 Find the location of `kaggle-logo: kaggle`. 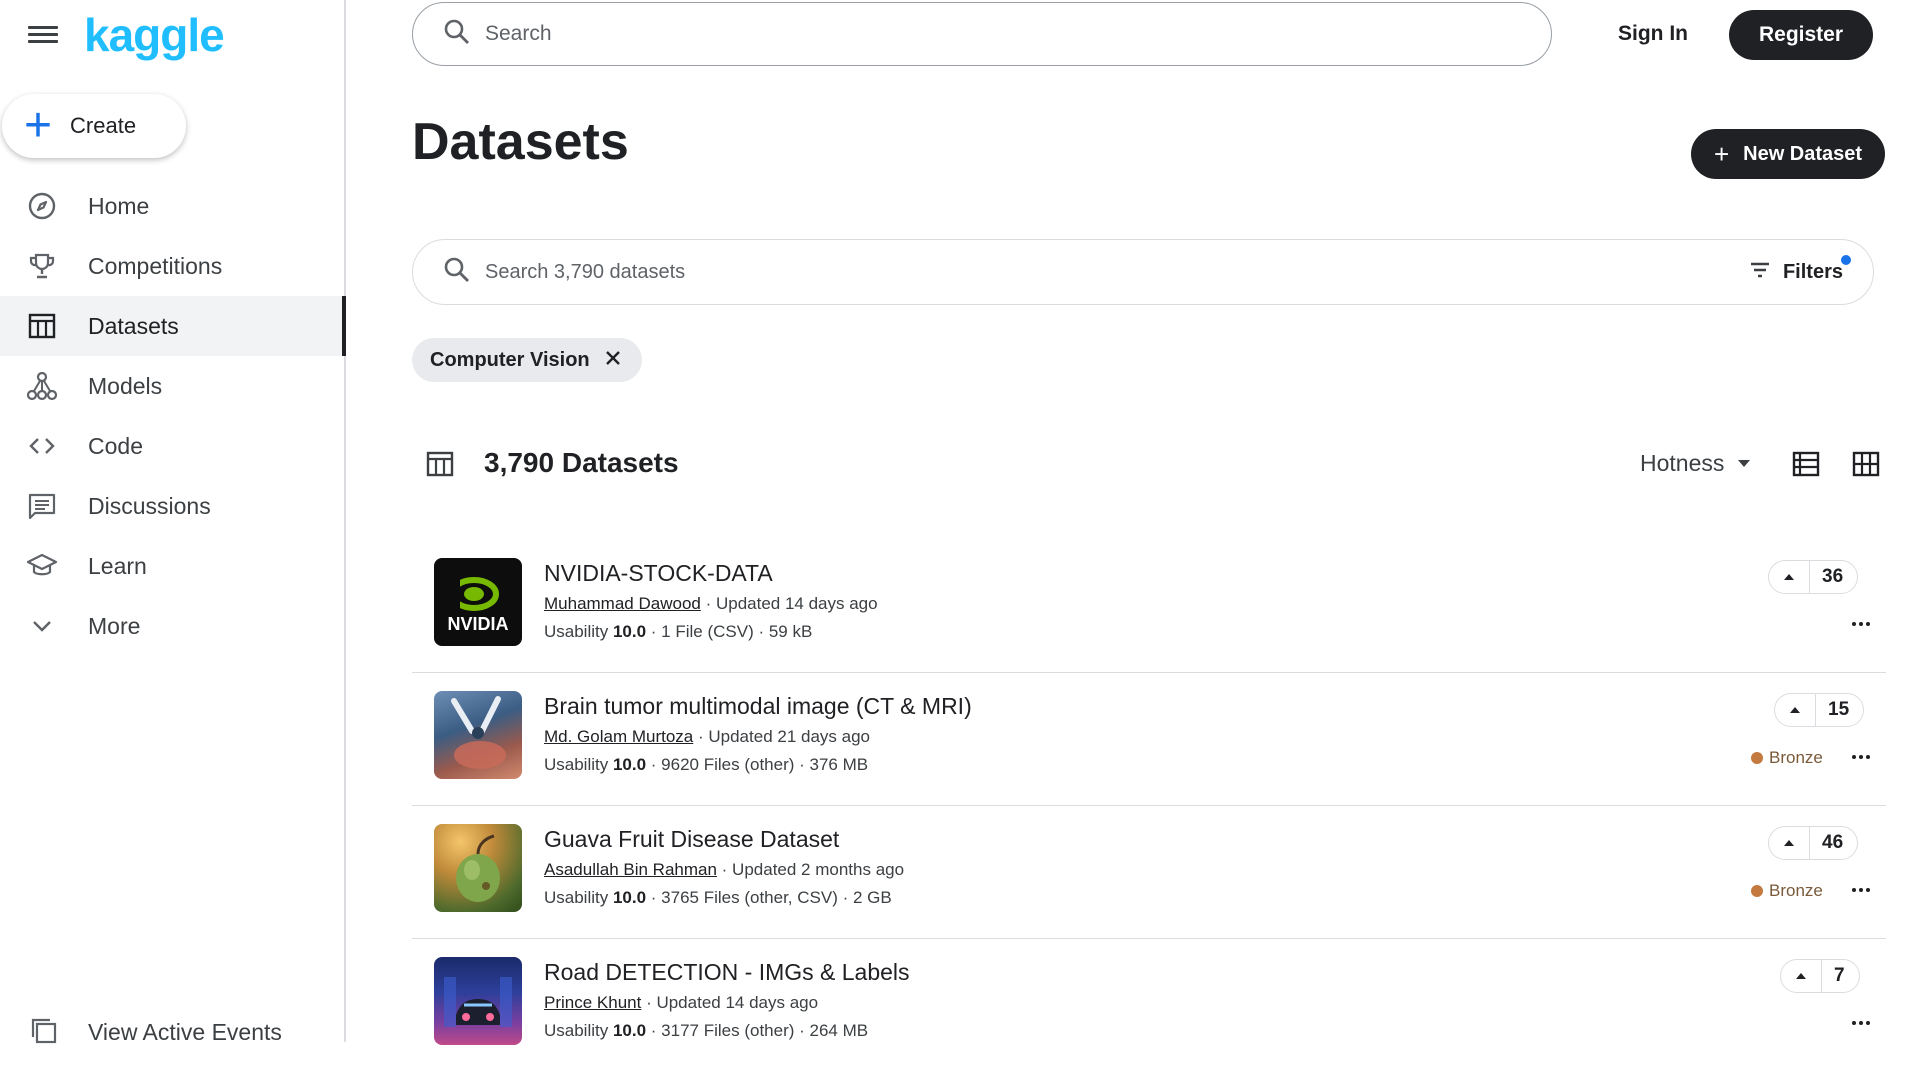

kaggle-logo: kaggle is located at coordinates (154, 35).